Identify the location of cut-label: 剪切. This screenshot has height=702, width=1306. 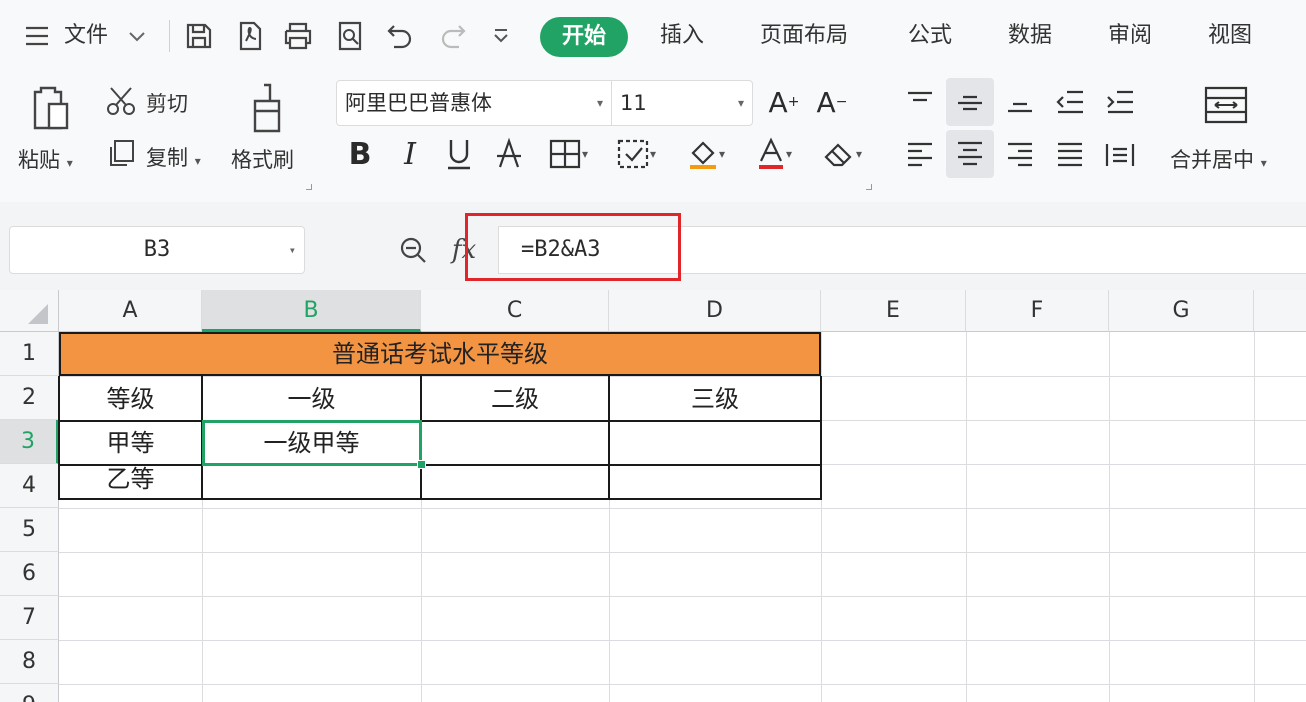
(167, 103).